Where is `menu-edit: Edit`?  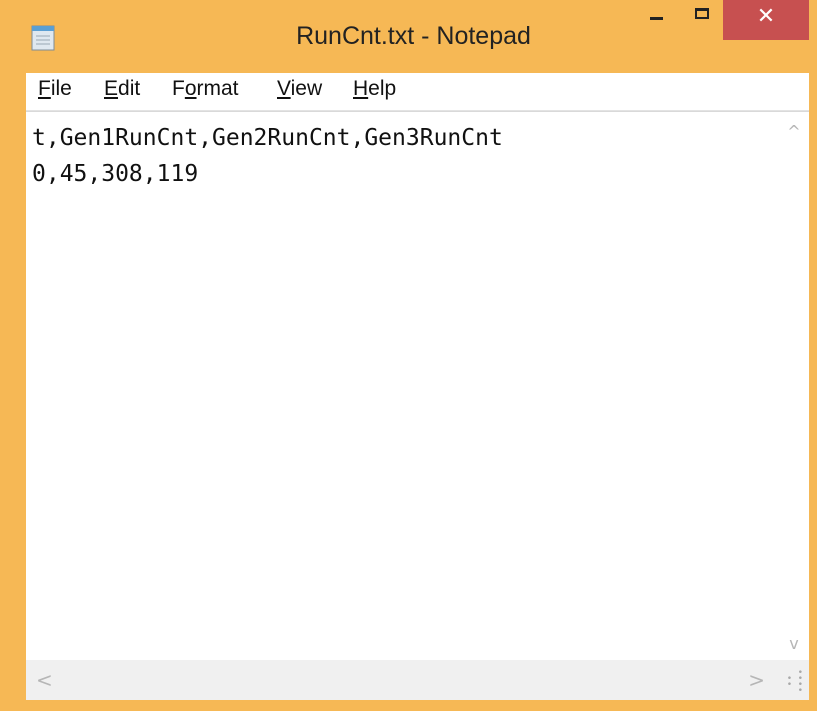 menu-edit: Edit is located at coordinates (122, 89).